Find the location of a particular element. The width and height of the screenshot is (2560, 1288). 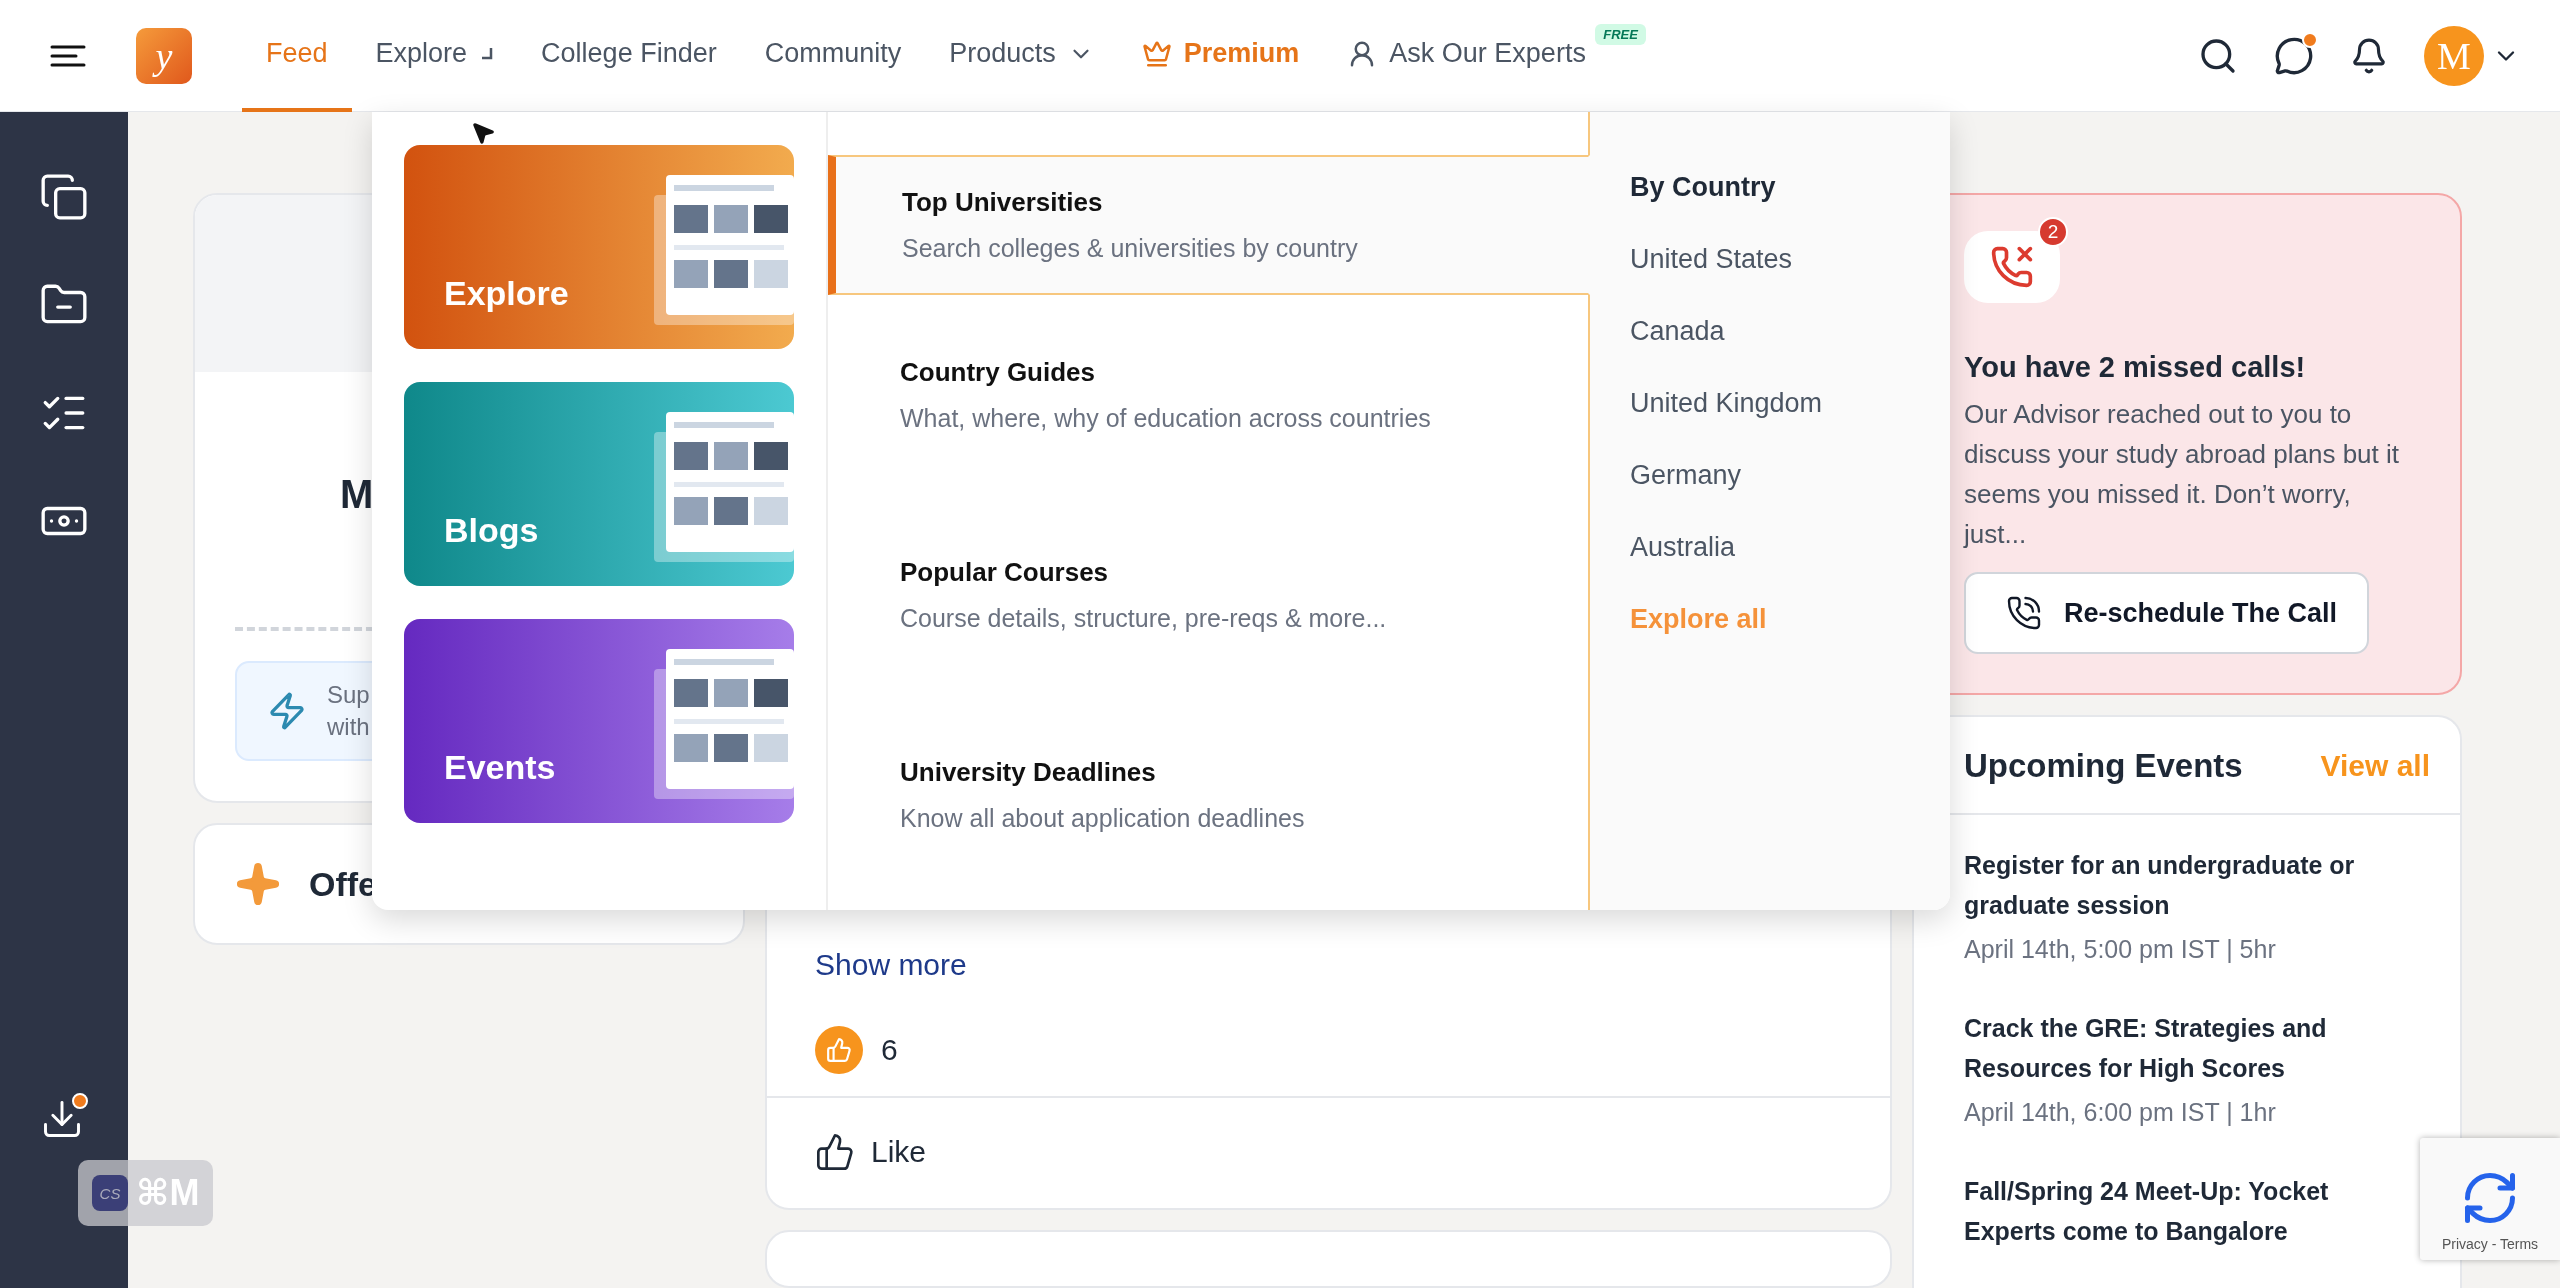

menu-item-title: Popular Courses is located at coordinates (1005, 572).